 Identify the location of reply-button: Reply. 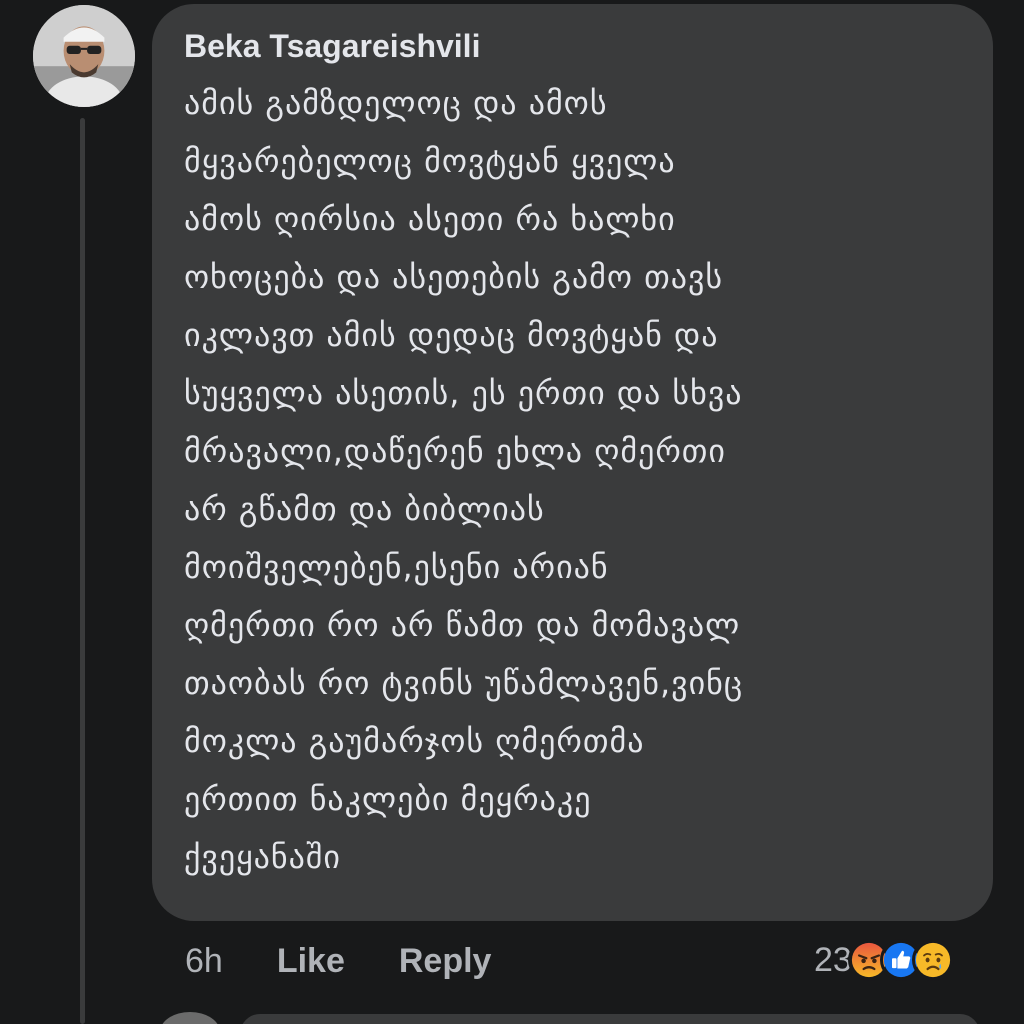
(445, 961).